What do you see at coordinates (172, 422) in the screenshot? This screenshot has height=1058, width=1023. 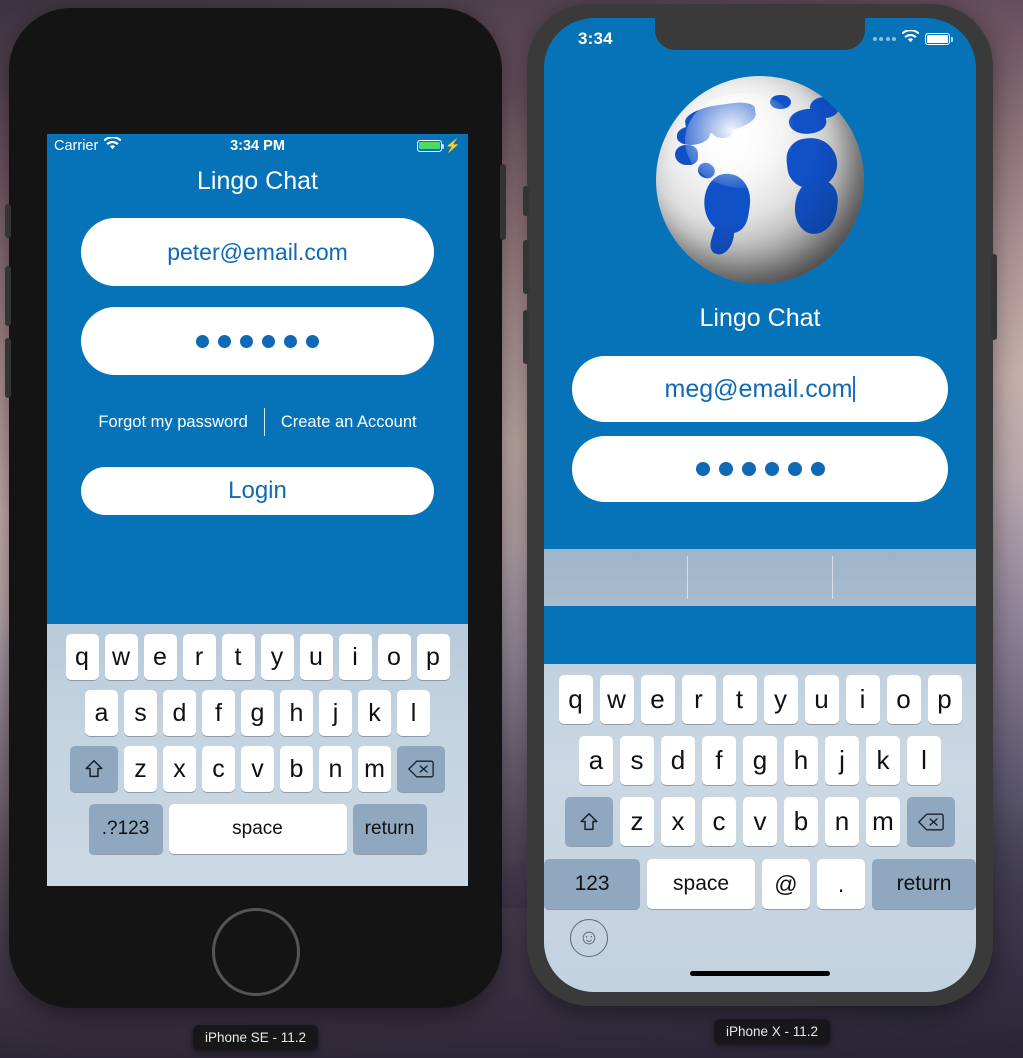 I see `forgot-password-link: Forgot my password` at bounding box center [172, 422].